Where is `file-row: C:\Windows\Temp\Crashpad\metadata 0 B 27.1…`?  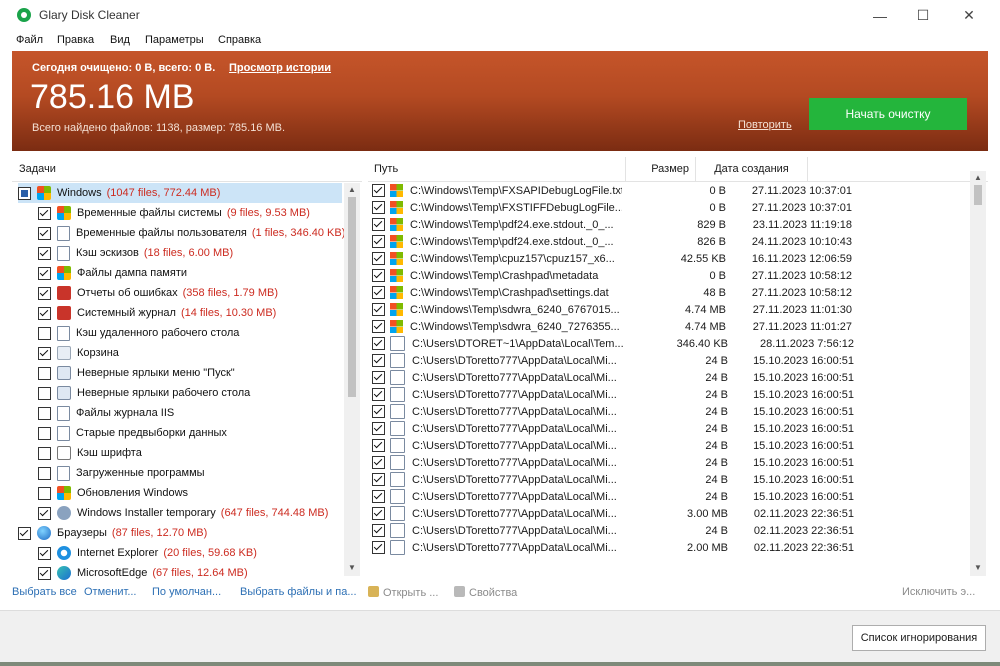
file-row: C:\Windows\Temp\Crashpad\metadata 0 B 27.1… is located at coordinates (668, 275).